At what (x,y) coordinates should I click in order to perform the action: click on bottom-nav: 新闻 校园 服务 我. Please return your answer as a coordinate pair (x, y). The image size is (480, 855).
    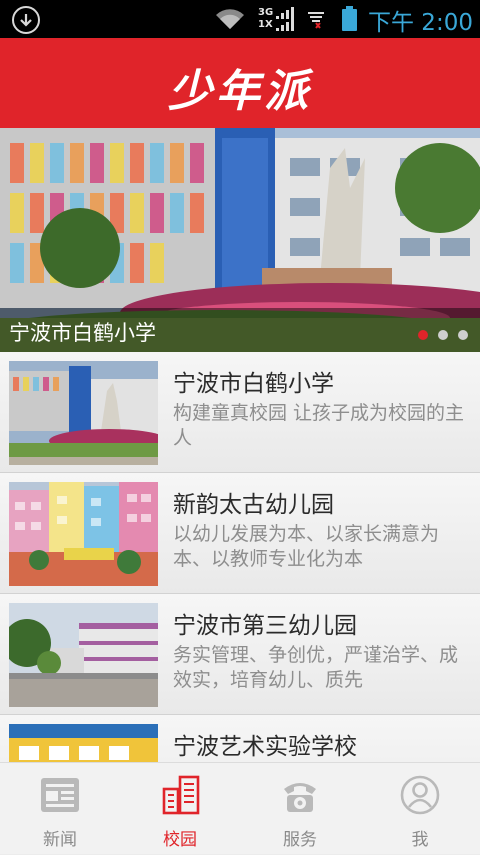
    Looking at the image, I should click on (240, 808).